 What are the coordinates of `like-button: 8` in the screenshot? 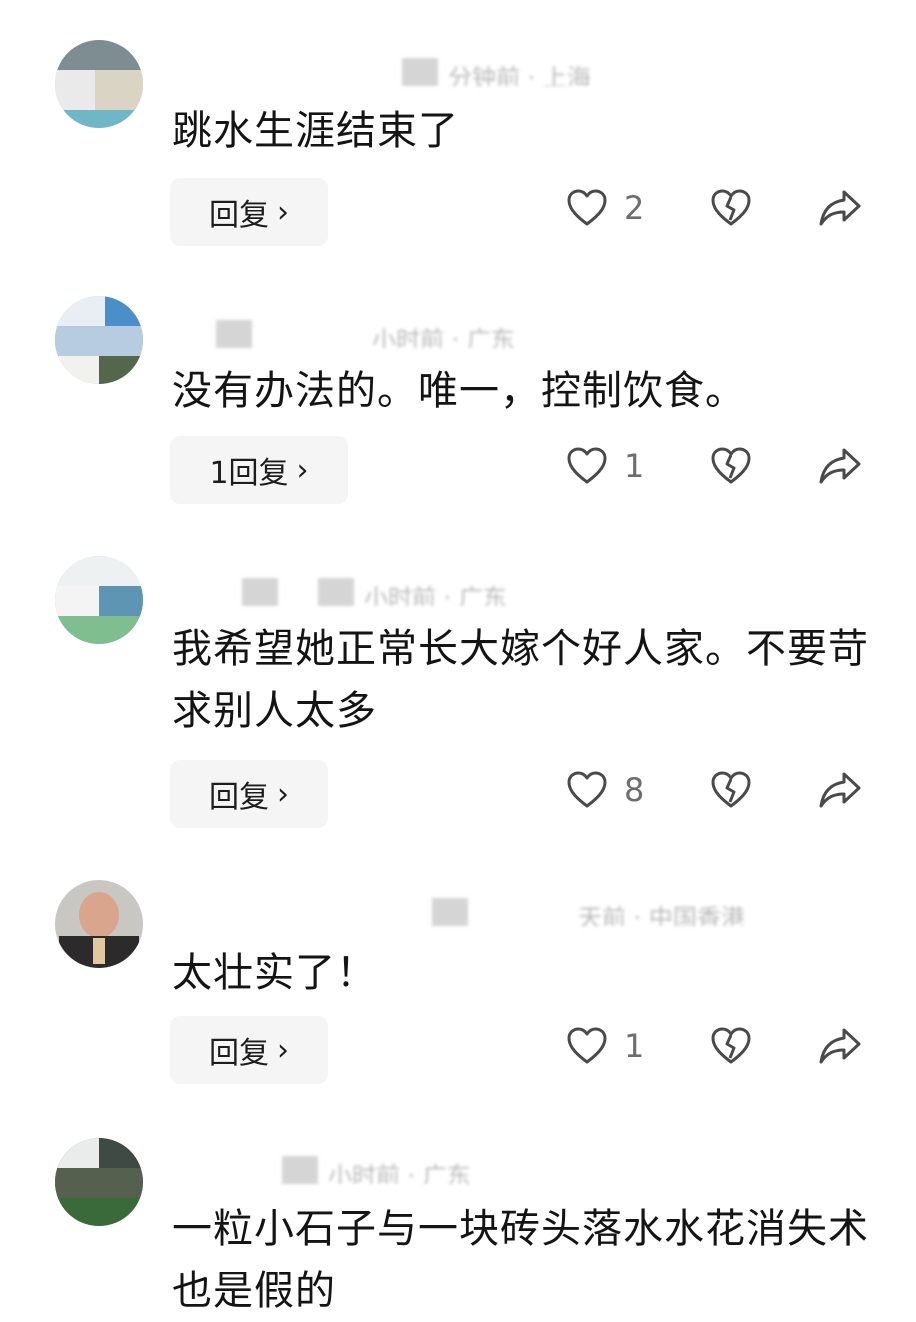 It's located at (605, 790).